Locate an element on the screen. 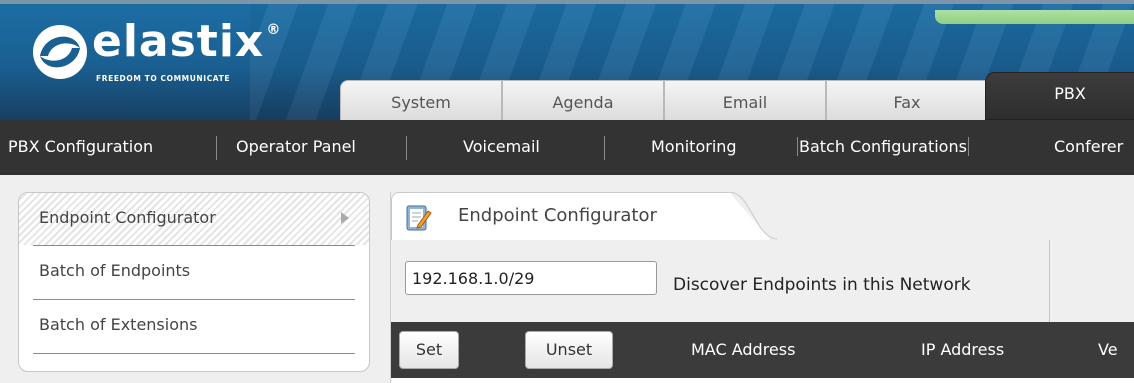 This screenshot has width=1134, height=383. endpoints-table-header: Set Unset MAC Address IP Address Ve is located at coordinates (762, 350).